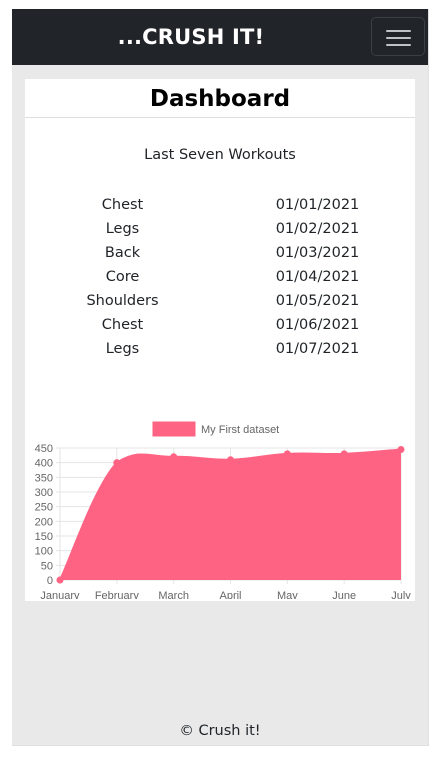 The width and height of the screenshot is (448, 763). What do you see at coordinates (220, 98) in the screenshot?
I see `page-title: Dashboard` at bounding box center [220, 98].